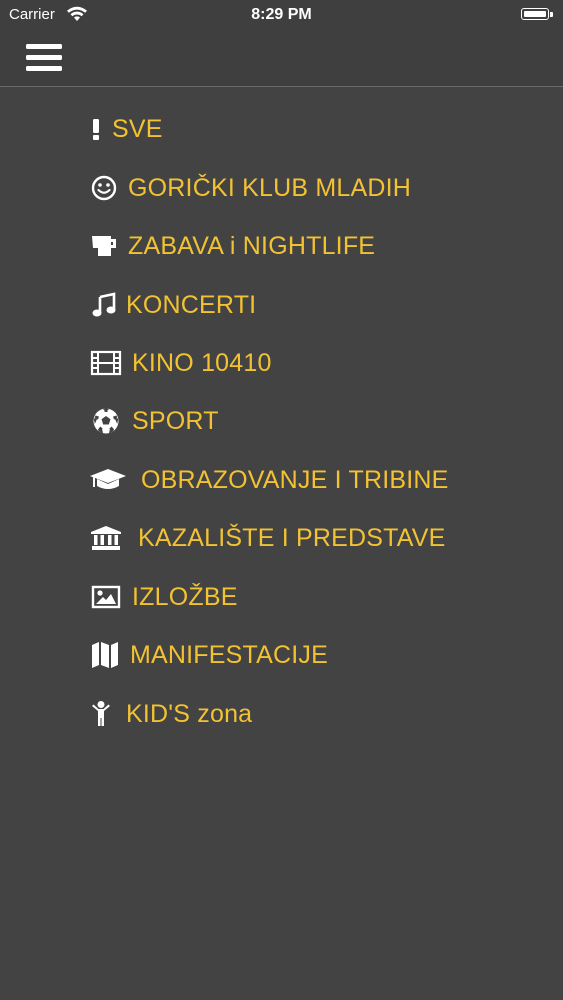 The height and width of the screenshot is (1000, 563). Describe the element at coordinates (175, 420) in the screenshot. I see `menu-item-label: SPORT` at that location.